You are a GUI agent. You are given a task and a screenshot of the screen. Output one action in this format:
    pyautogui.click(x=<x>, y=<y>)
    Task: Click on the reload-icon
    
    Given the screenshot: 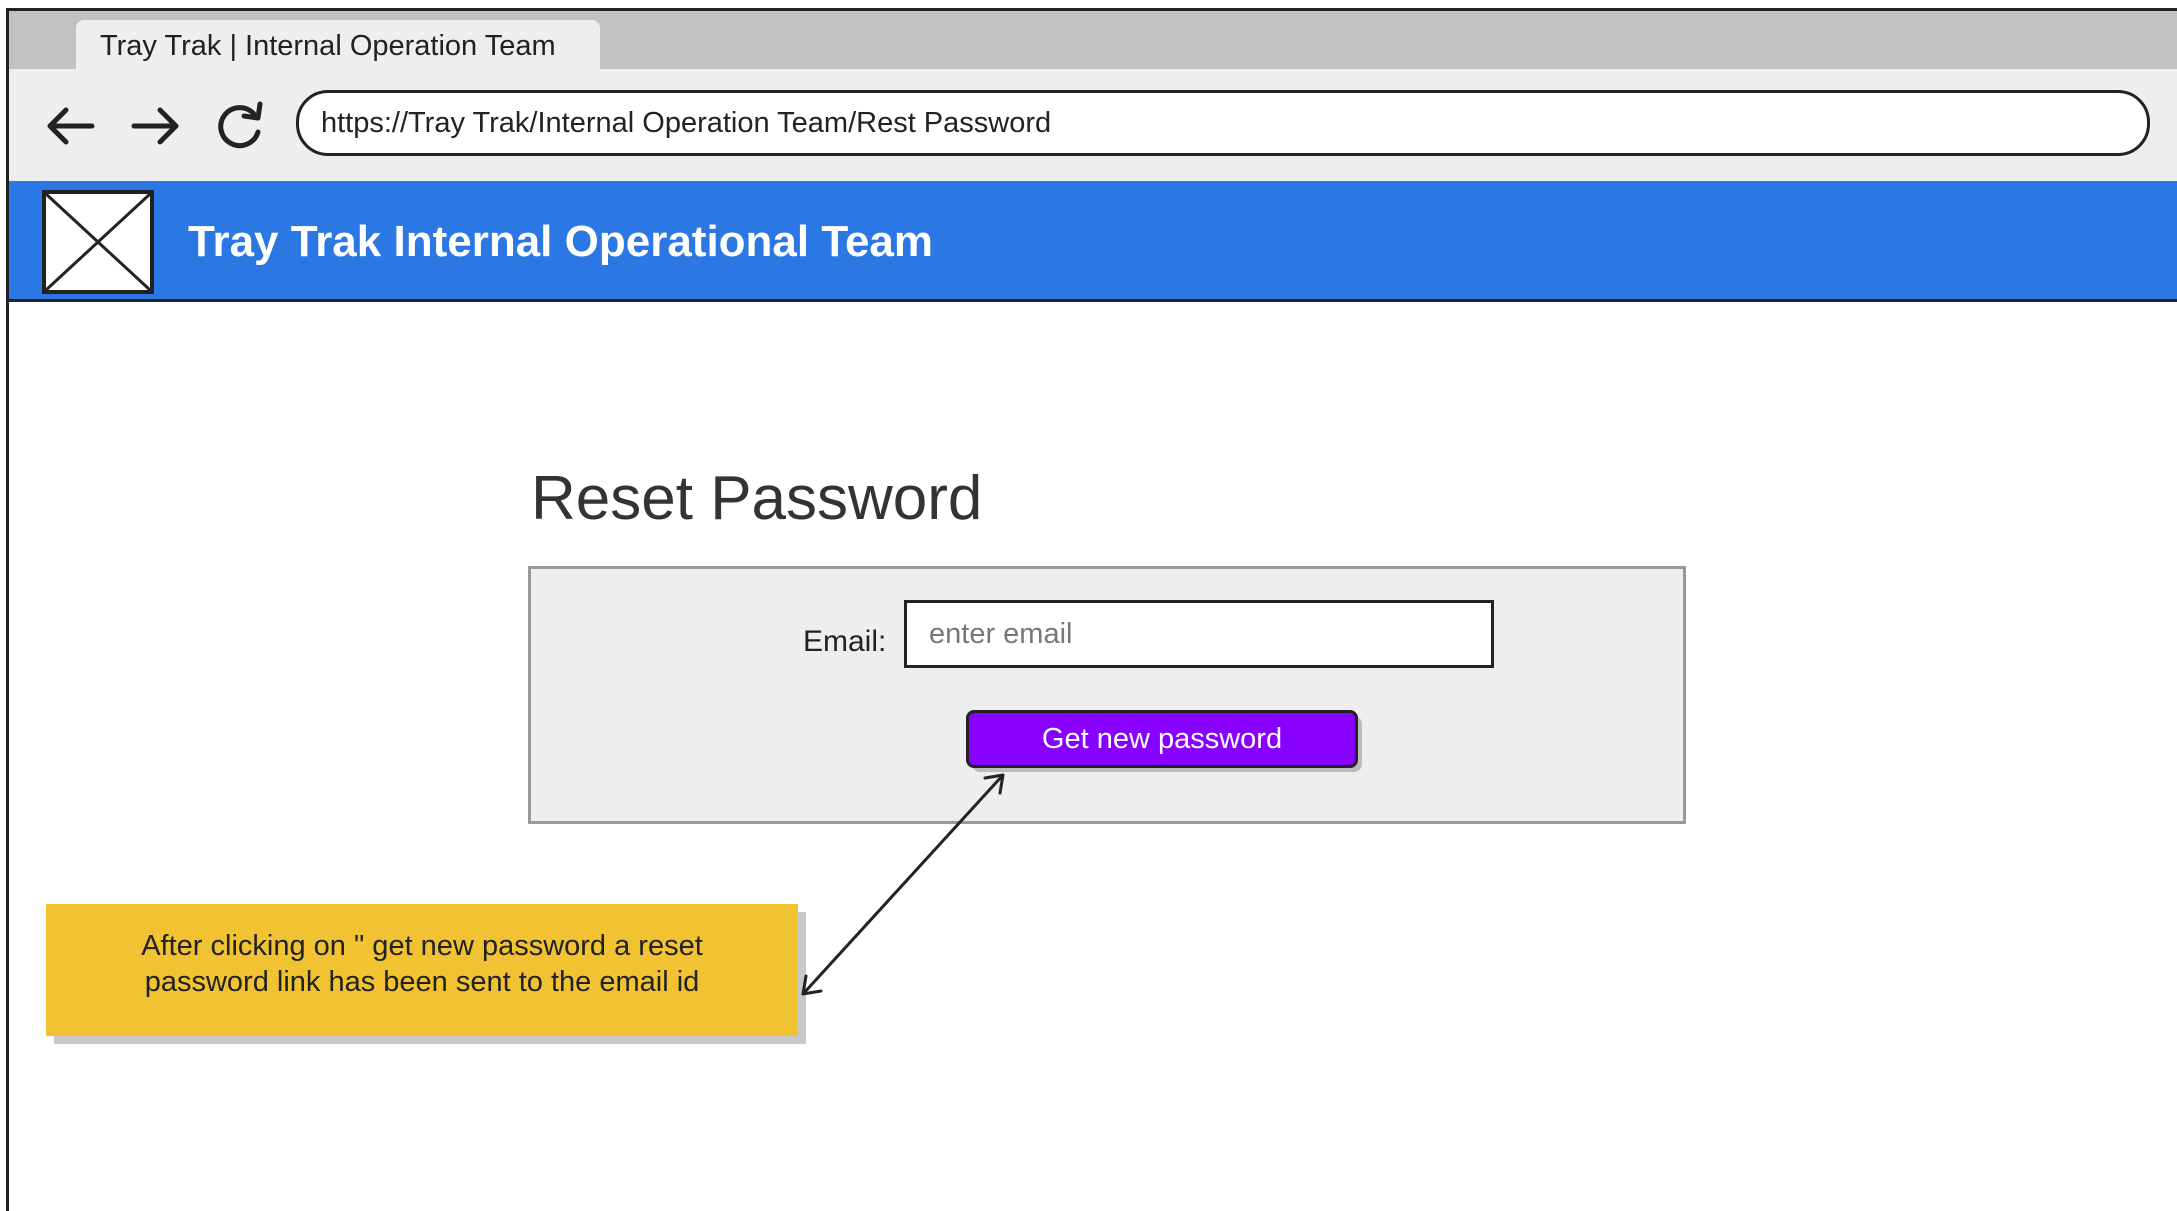 What is the action you would take?
    pyautogui.click(x=240, y=126)
    